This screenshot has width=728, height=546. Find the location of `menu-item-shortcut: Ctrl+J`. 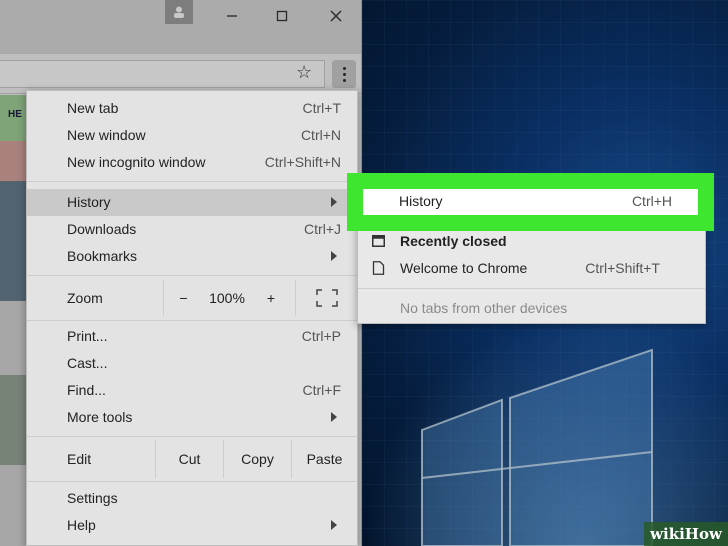

menu-item-shortcut: Ctrl+J is located at coordinates (322, 229).